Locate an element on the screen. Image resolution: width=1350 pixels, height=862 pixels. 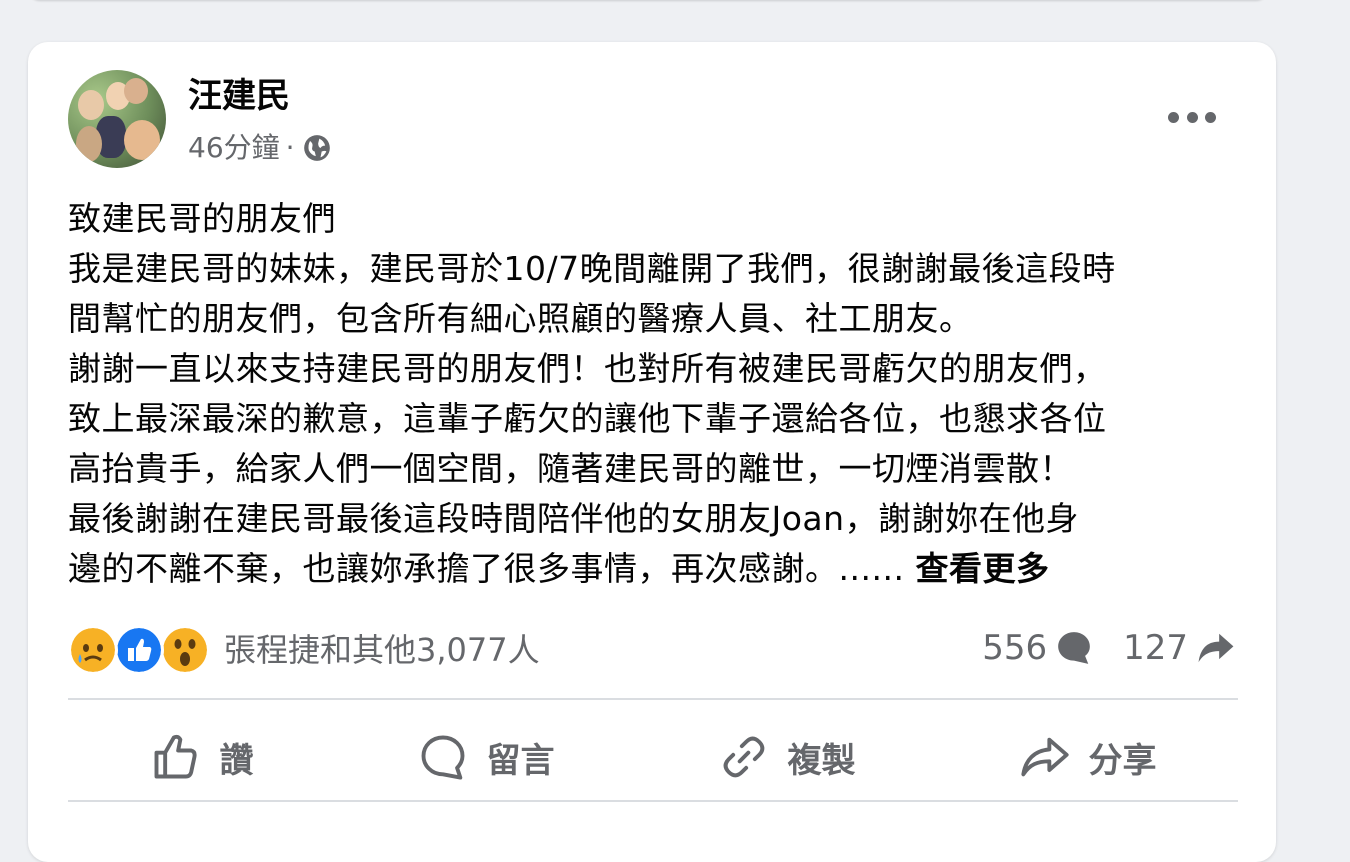
see-more-link: 查看更多 is located at coordinates (982, 568).